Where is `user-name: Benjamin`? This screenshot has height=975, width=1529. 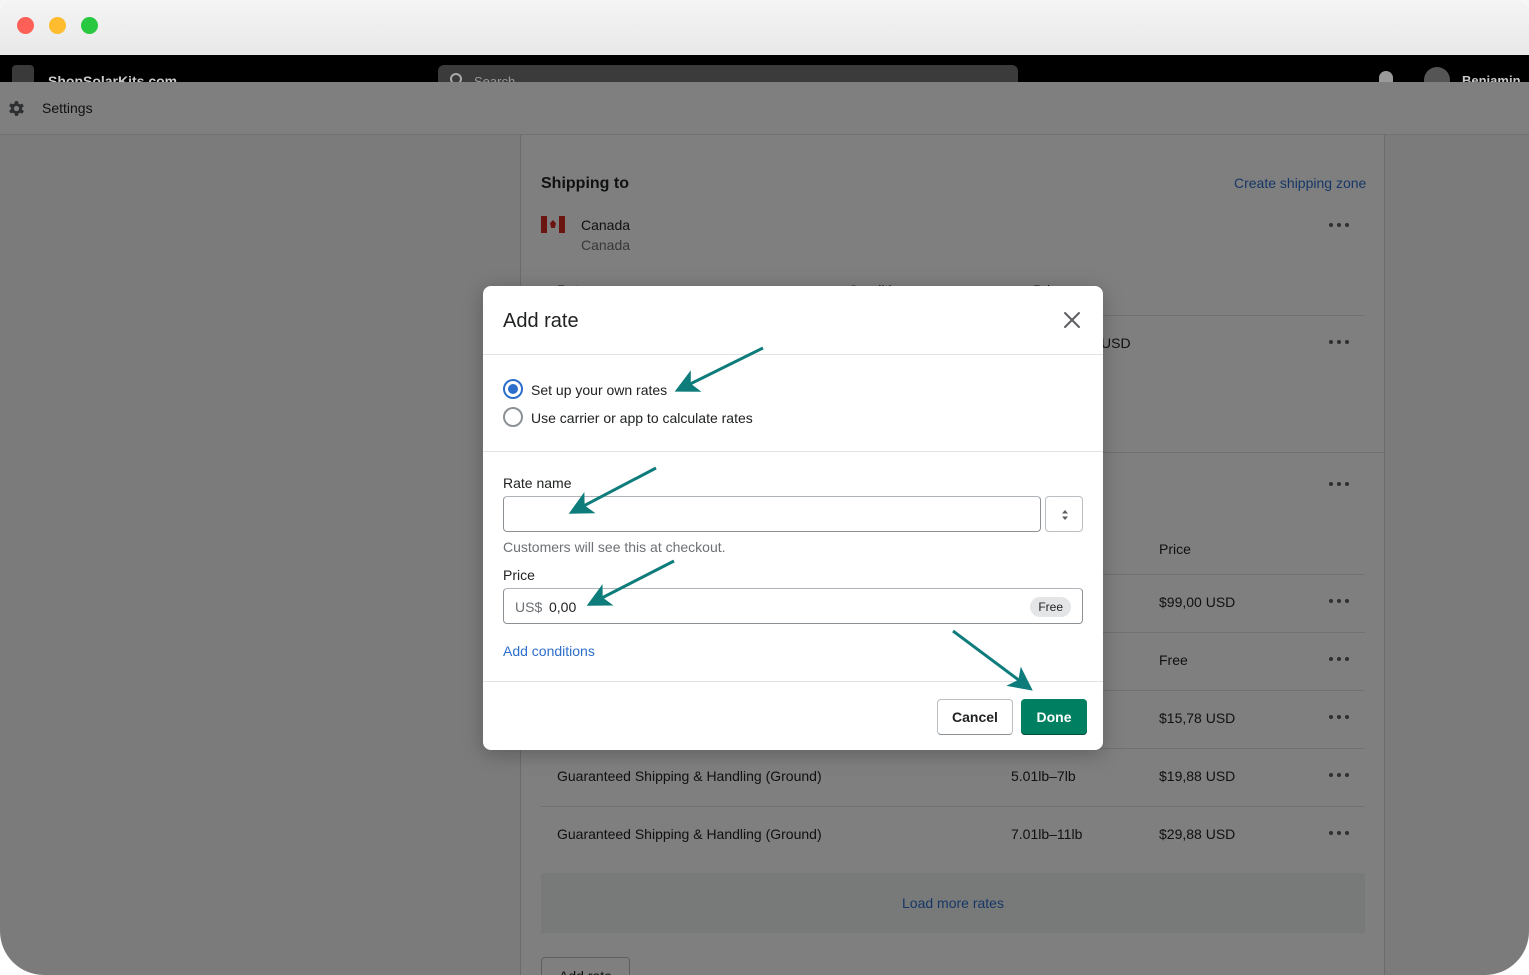
user-name: Benjamin is located at coordinates (1491, 77).